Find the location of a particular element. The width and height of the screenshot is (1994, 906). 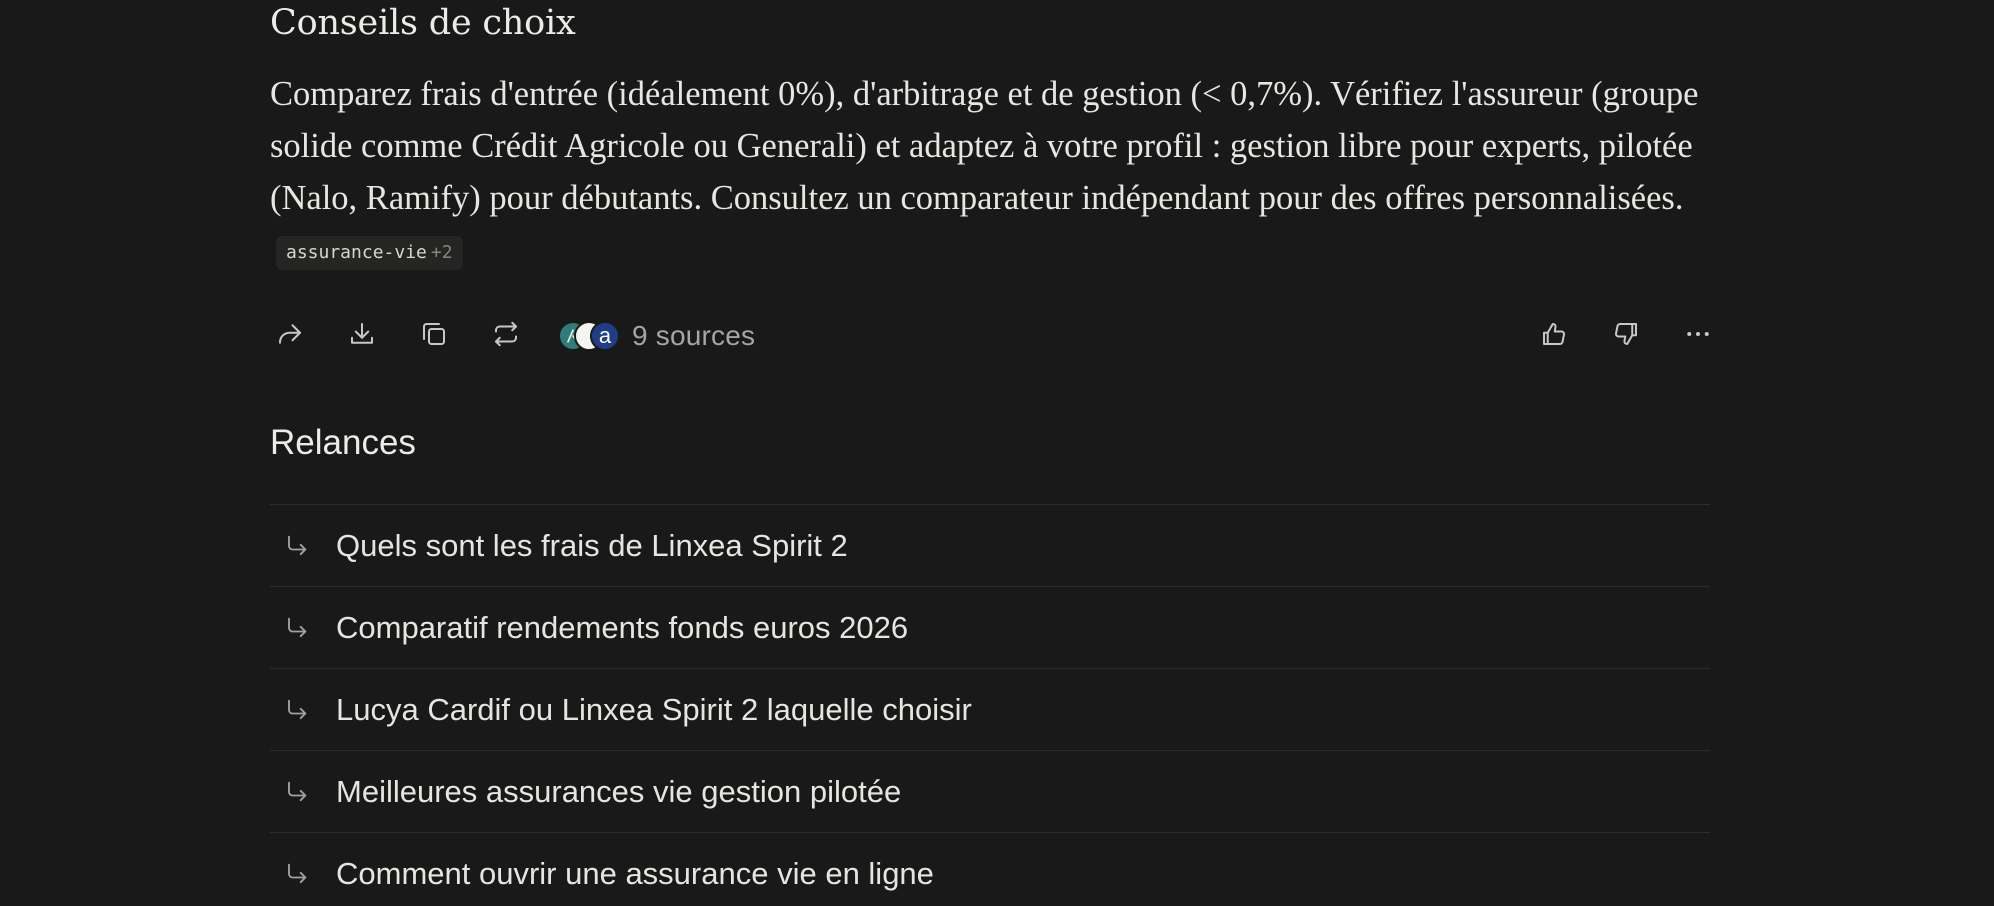

copy-icon is located at coordinates (434, 336).